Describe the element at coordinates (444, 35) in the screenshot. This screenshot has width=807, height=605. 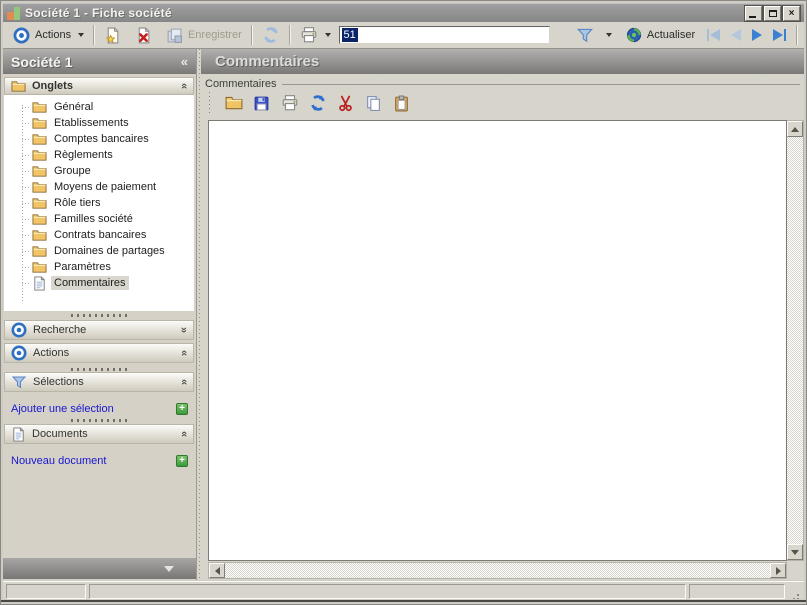
I see `record-number-input: 51` at that location.